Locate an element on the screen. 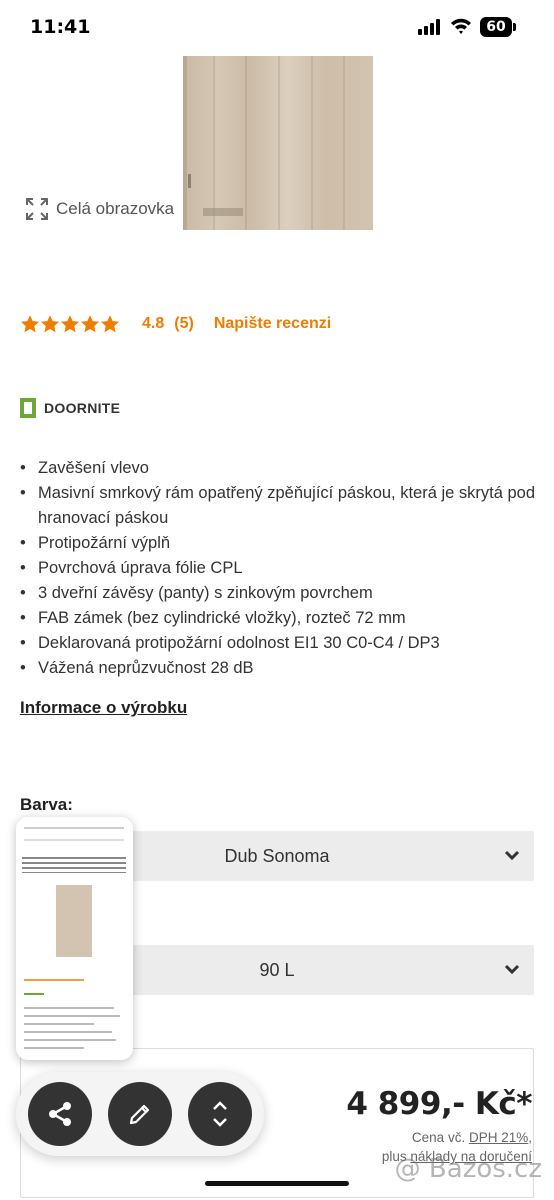 The image size is (554, 1200). expand-button is located at coordinates (220, 1114).